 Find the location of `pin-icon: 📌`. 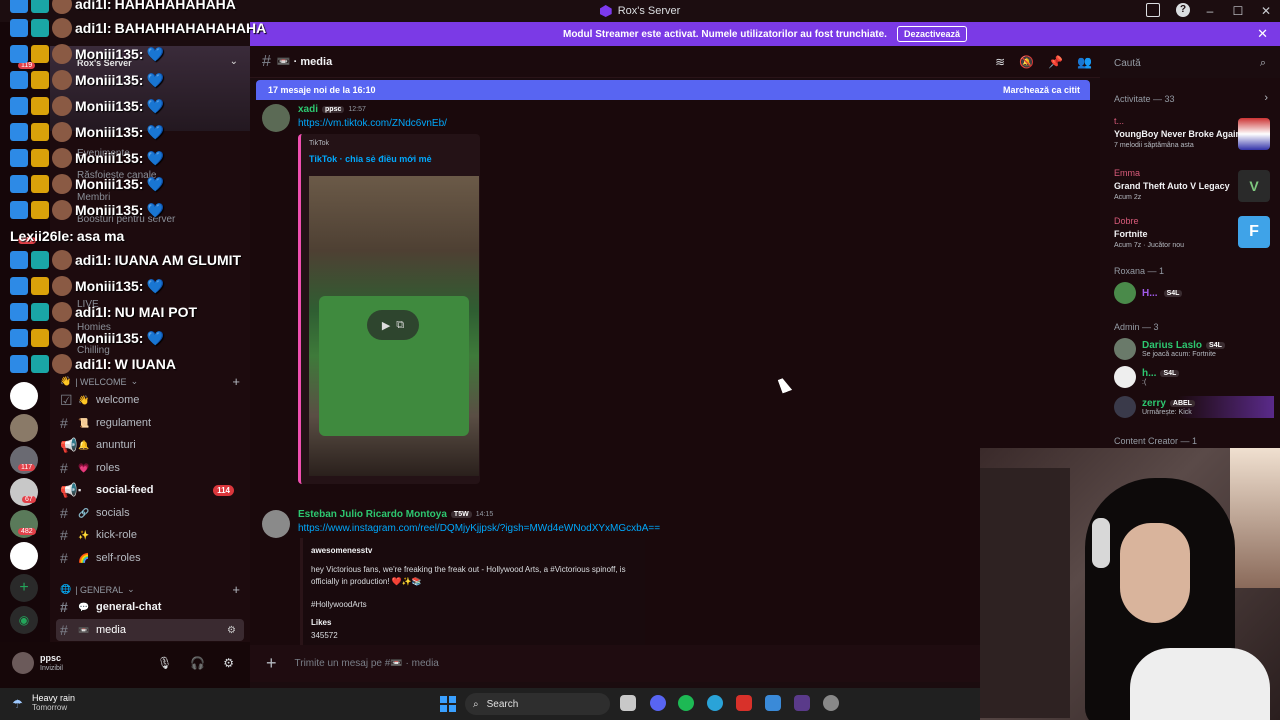

pin-icon: 📌 is located at coordinates (1055, 62).